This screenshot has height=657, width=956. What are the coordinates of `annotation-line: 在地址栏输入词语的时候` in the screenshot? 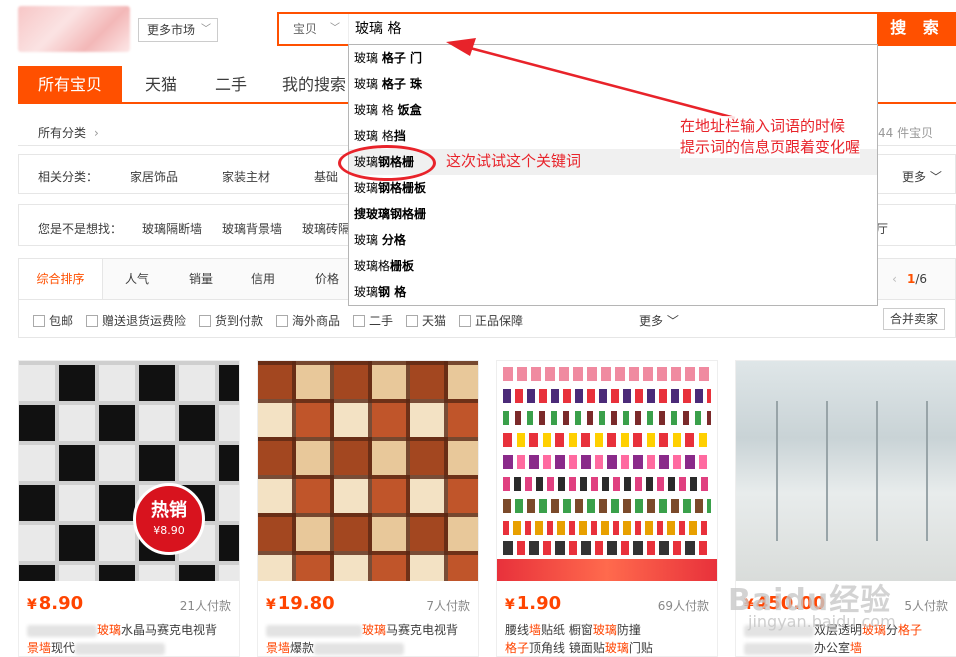 It's located at (763, 126).